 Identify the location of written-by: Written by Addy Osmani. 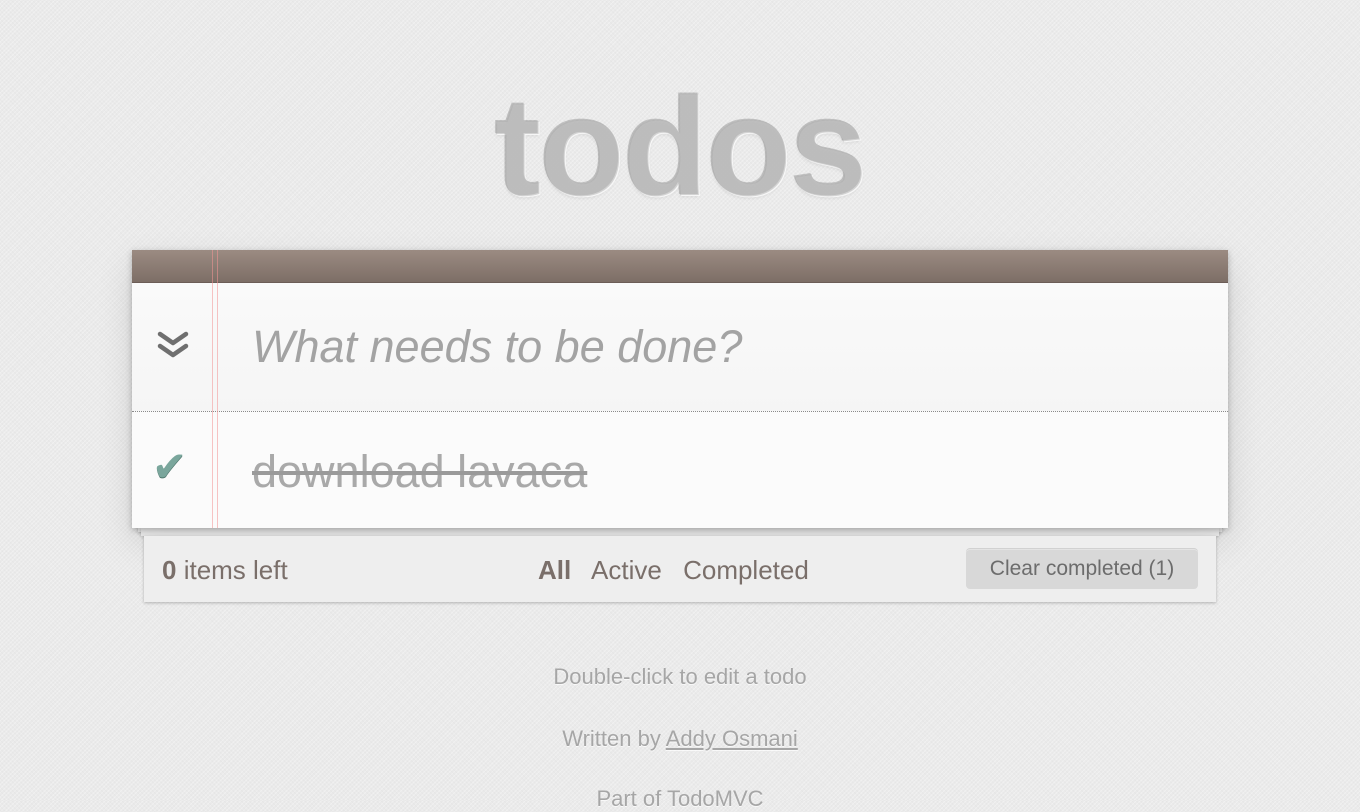
(680, 739).